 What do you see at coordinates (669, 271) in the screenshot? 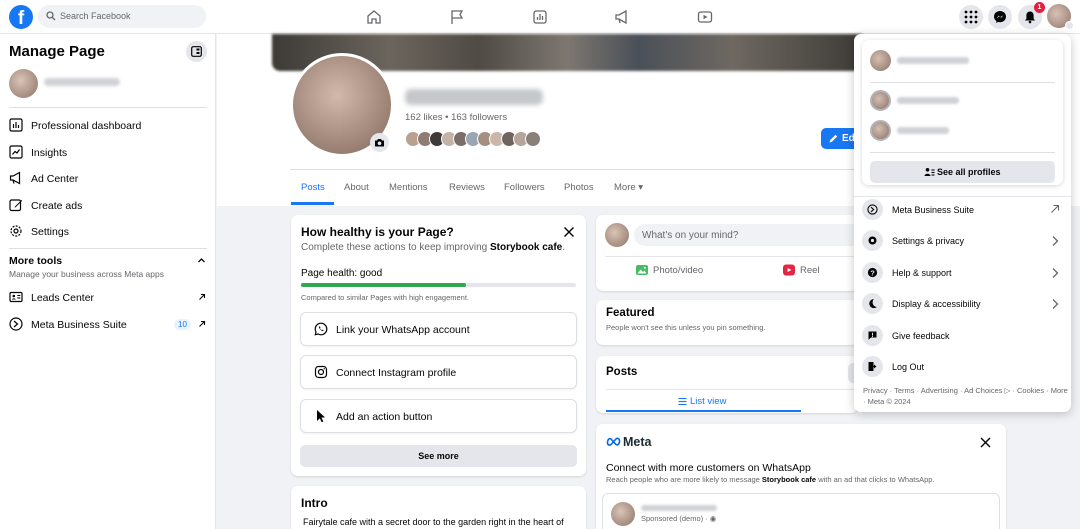
I see `photo-video-button: Photo/video` at bounding box center [669, 271].